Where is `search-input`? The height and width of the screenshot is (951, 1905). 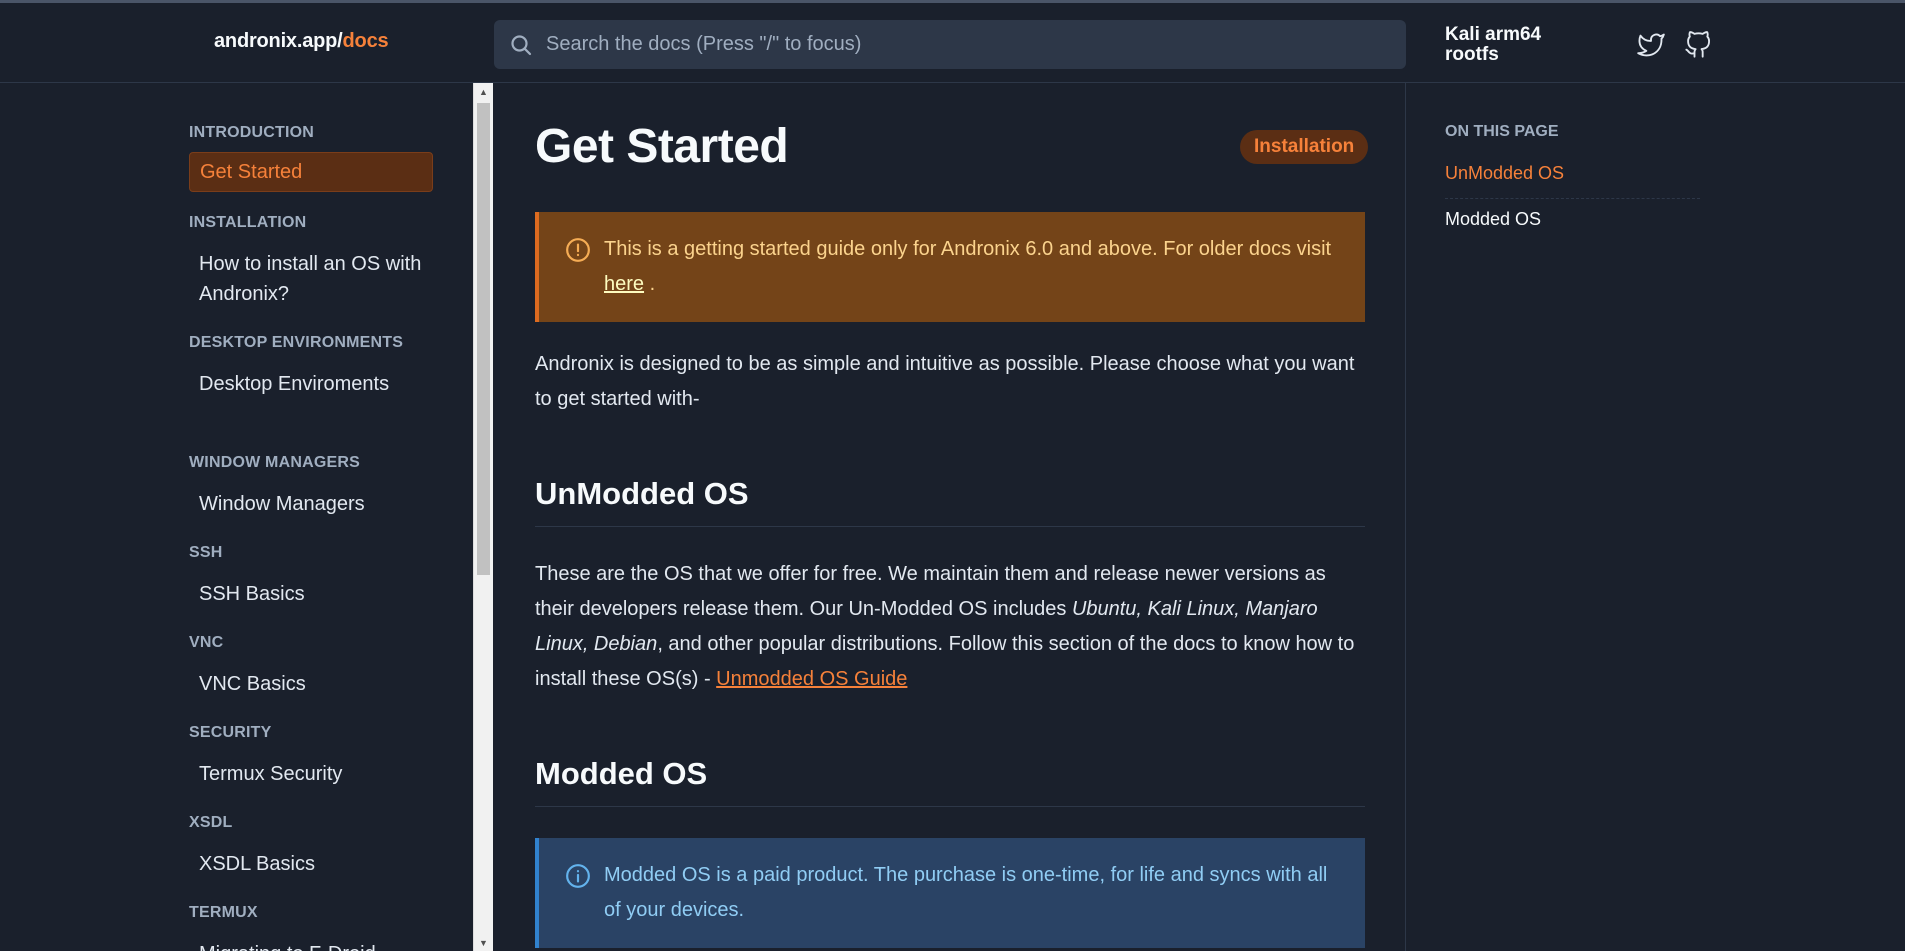
search-input is located at coordinates (956, 44).